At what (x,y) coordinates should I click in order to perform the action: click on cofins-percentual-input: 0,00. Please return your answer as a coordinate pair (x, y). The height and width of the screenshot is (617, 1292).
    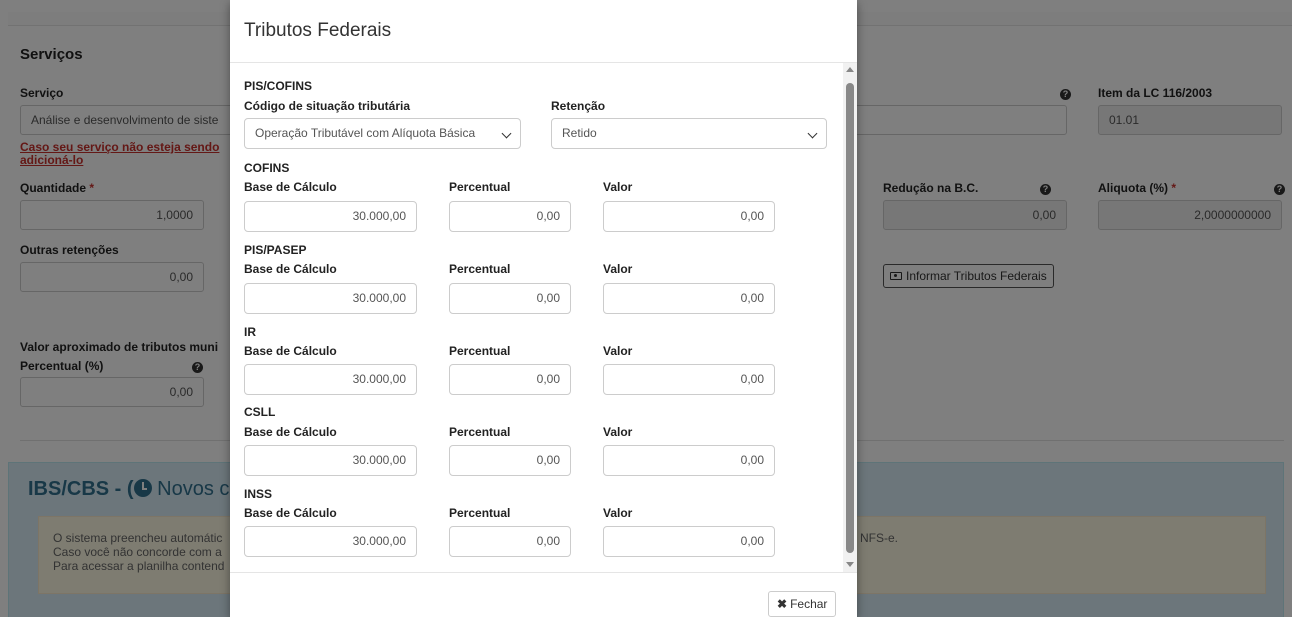
    Looking at the image, I should click on (510, 216).